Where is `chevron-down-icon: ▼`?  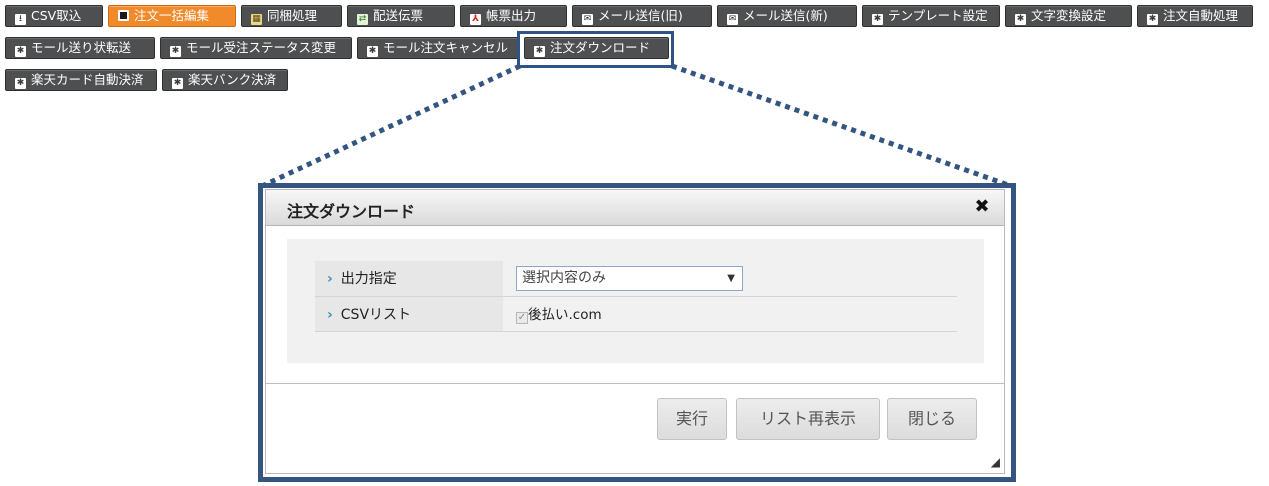
chevron-down-icon: ▼ is located at coordinates (731, 278).